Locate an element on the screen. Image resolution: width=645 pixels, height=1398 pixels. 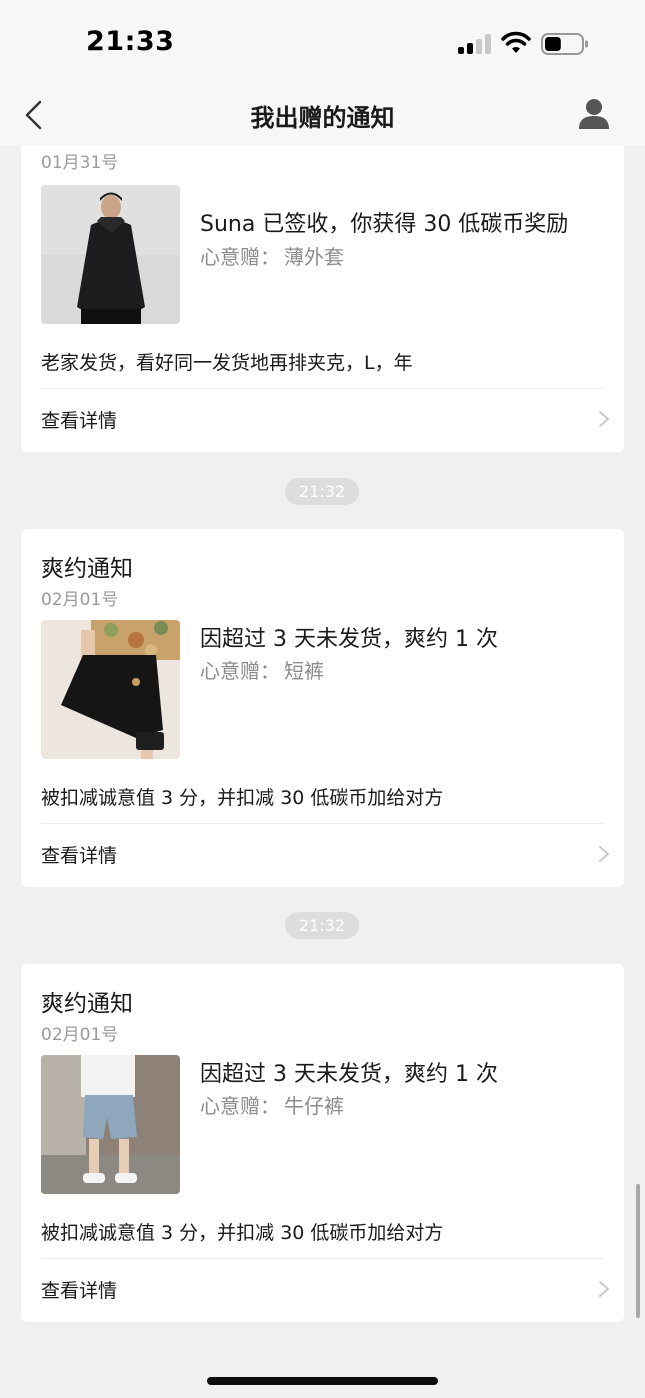
status-time: 21:33 is located at coordinates (130, 41).